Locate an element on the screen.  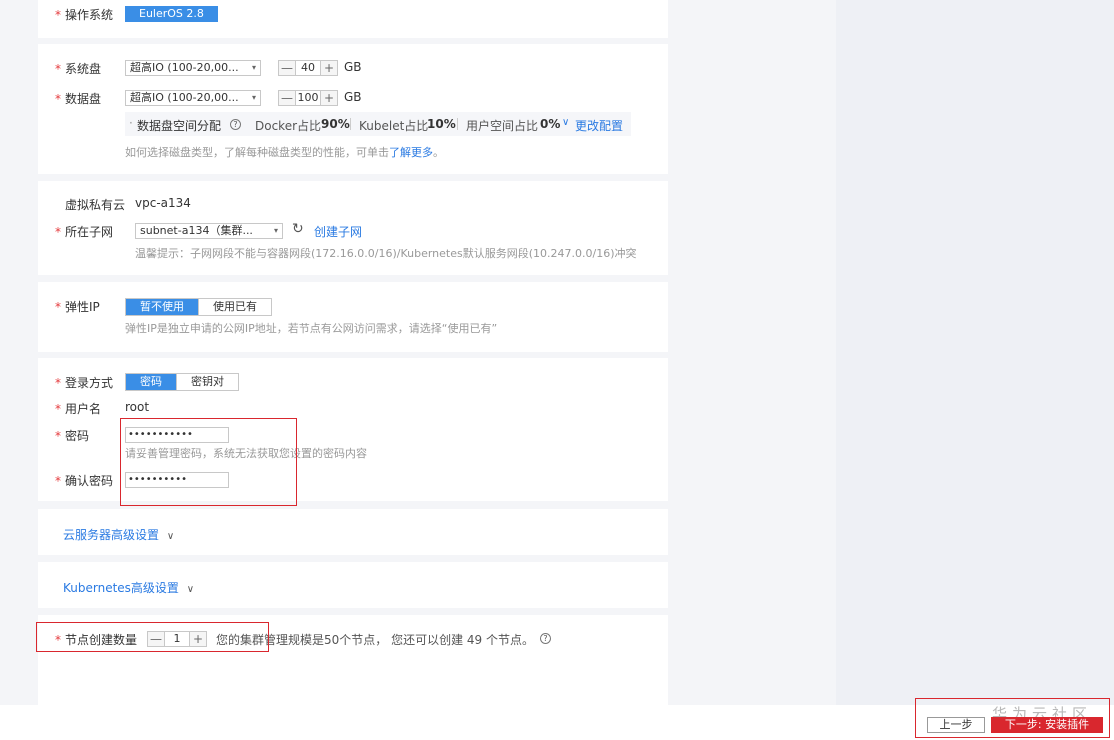
allocation-label: 数据盘空间分配 is located at coordinates (179, 126).